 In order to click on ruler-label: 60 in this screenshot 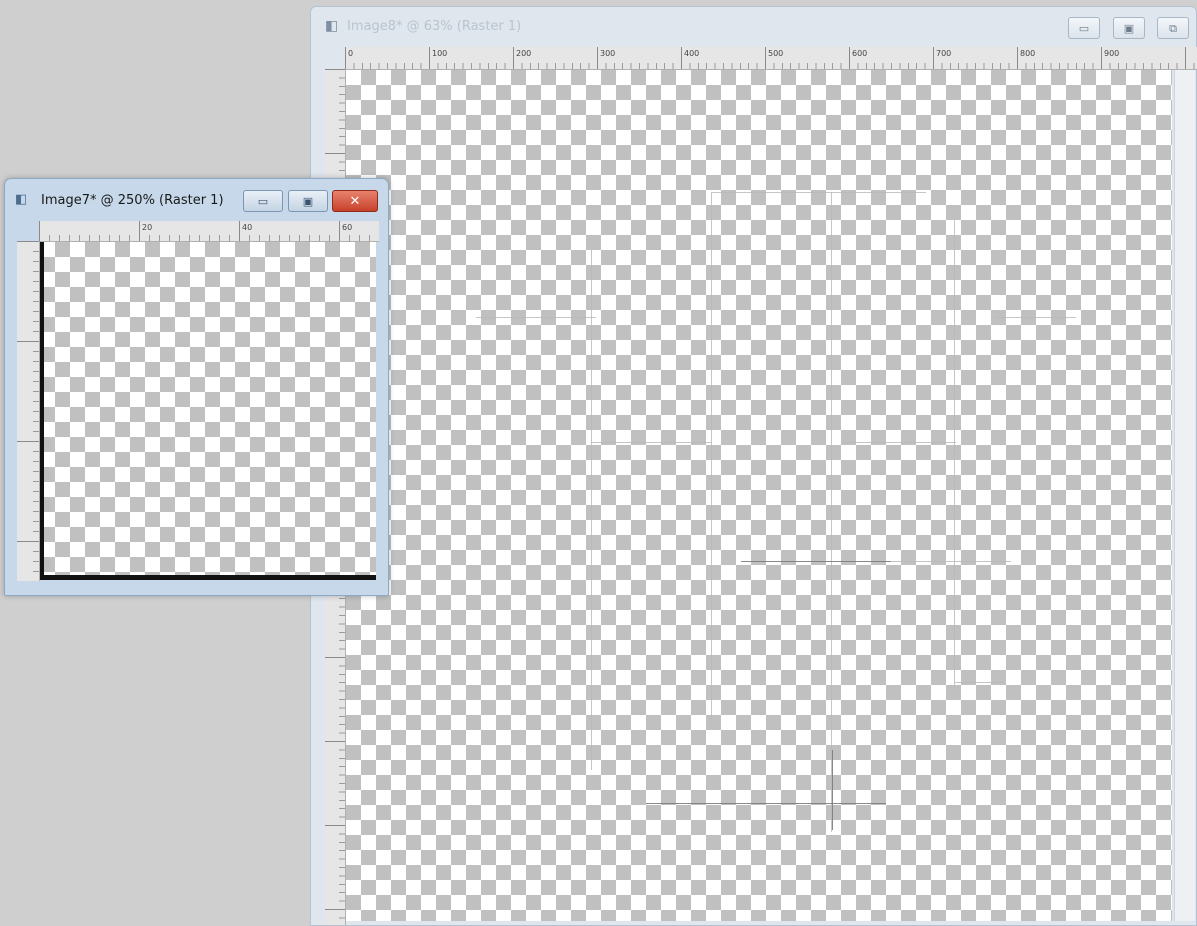, I will do `click(347, 227)`.